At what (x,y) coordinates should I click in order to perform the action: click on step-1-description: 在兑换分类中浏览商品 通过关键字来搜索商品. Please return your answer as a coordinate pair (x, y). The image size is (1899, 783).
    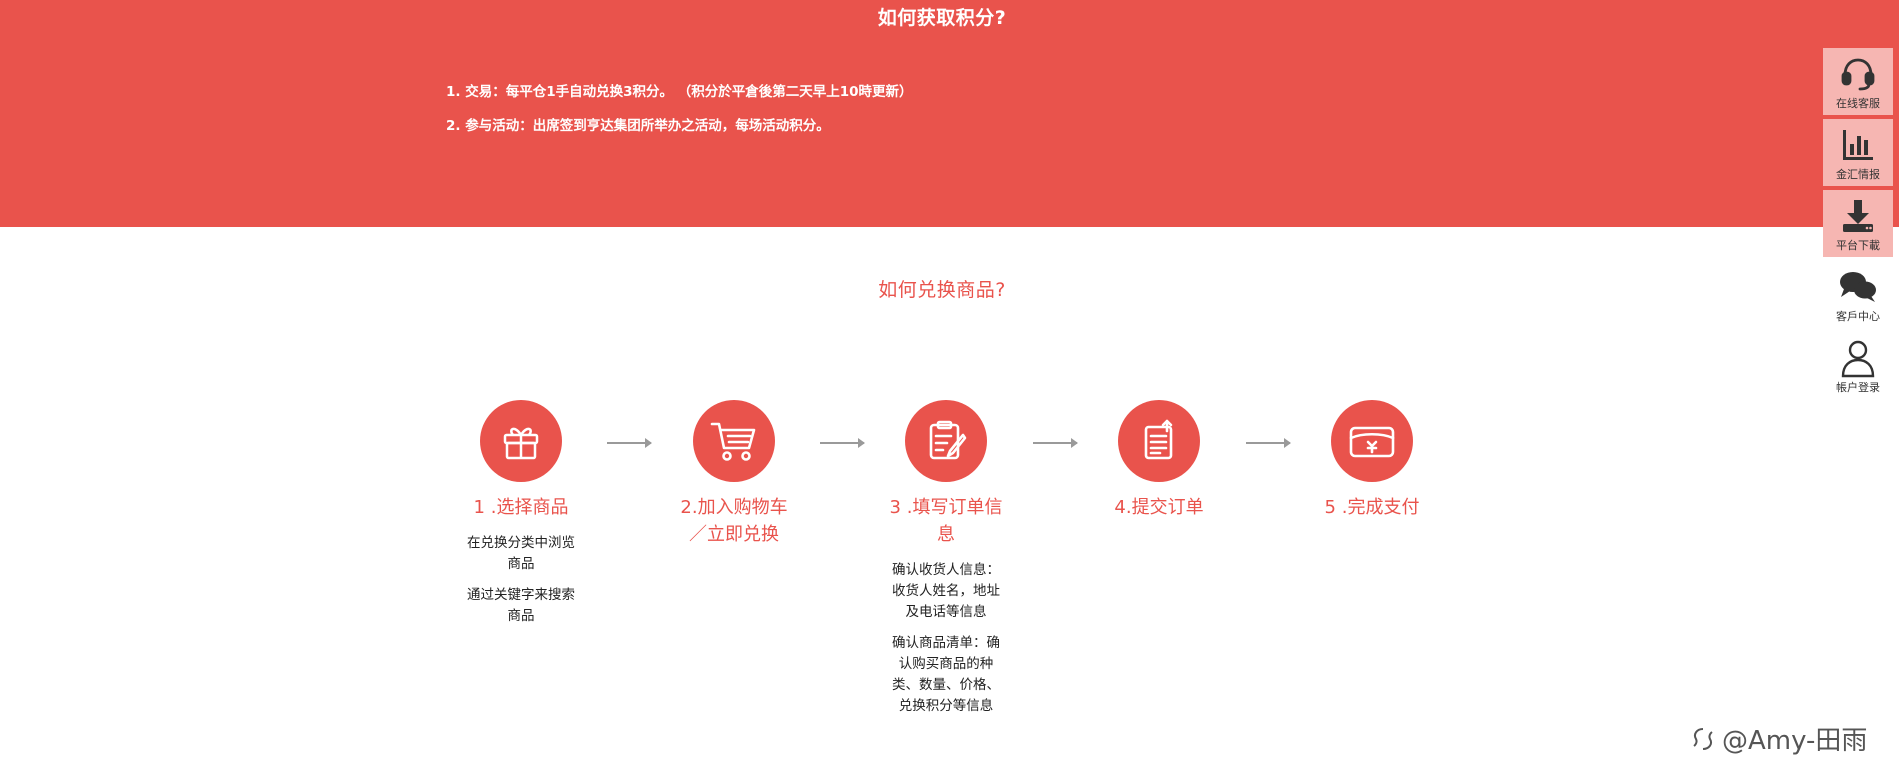
    Looking at the image, I should click on (521, 580).